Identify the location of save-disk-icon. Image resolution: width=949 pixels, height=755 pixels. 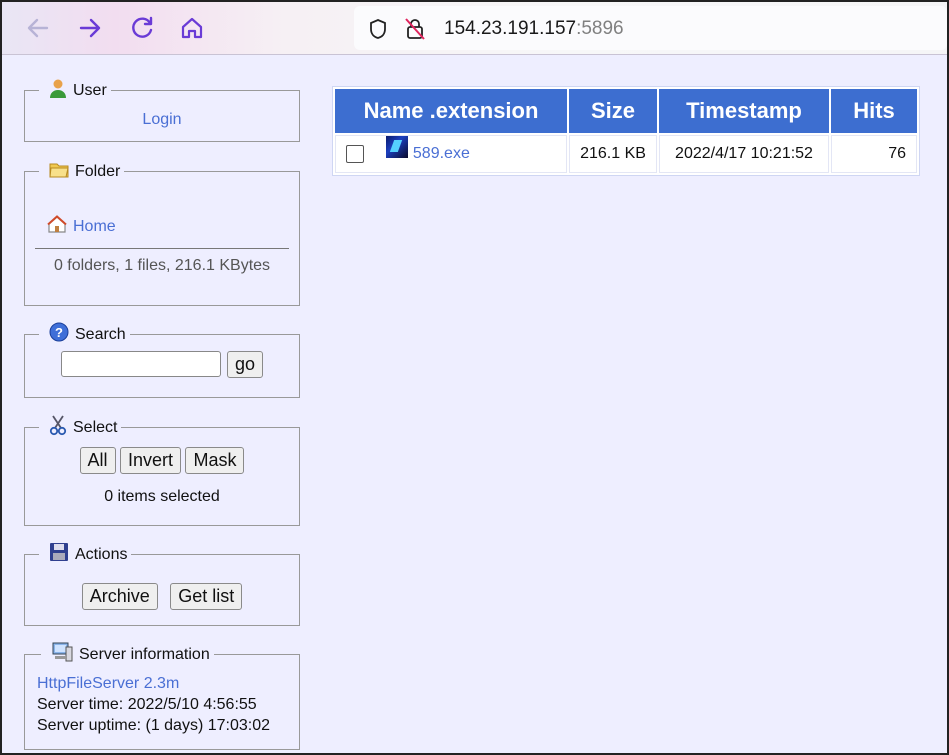
(59, 554).